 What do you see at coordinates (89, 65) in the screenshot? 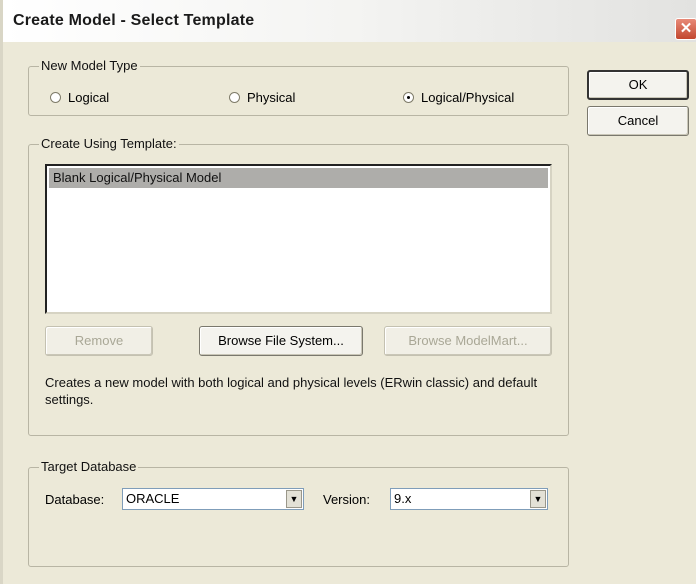
I see `new-model-type-legend: New Model Type` at bounding box center [89, 65].